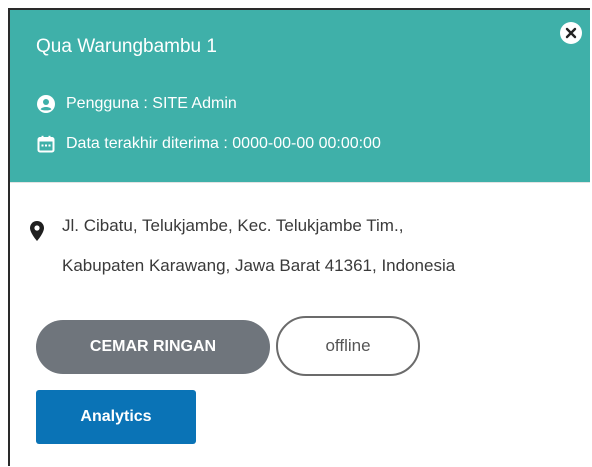 The image size is (592, 467). Describe the element at coordinates (46, 104) in the screenshot. I see `user-circle-icon` at that location.